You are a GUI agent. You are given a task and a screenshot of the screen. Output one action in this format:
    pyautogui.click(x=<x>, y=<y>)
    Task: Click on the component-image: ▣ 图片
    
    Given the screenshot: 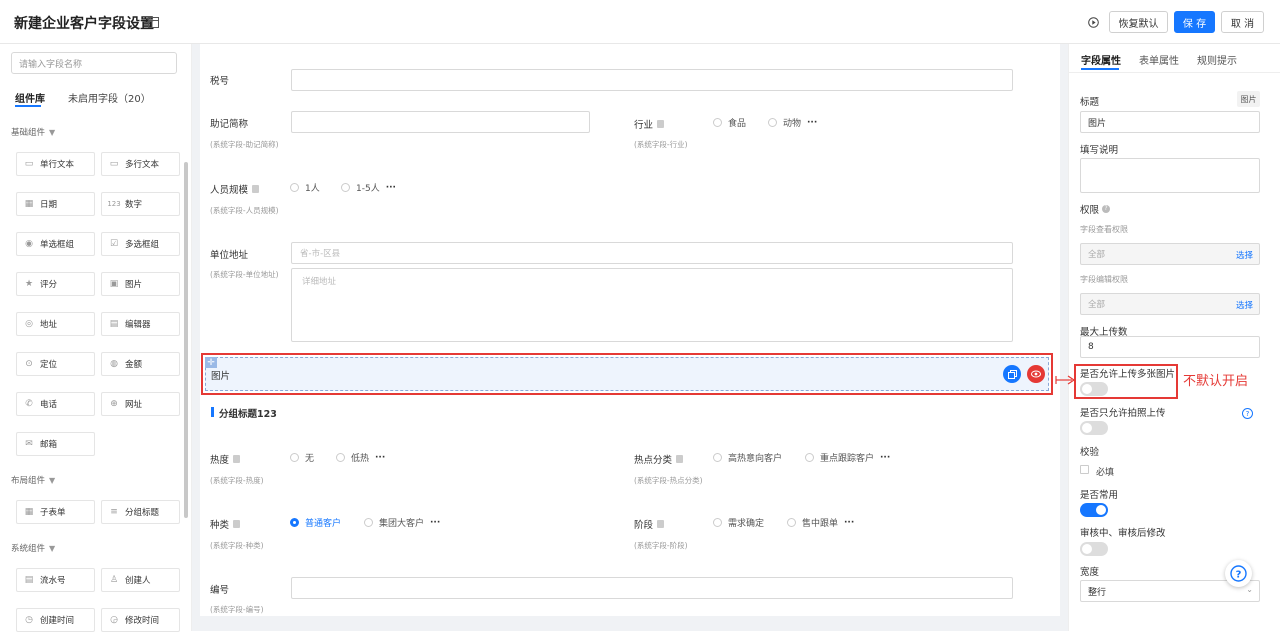 What is the action you would take?
    pyautogui.click(x=140, y=284)
    